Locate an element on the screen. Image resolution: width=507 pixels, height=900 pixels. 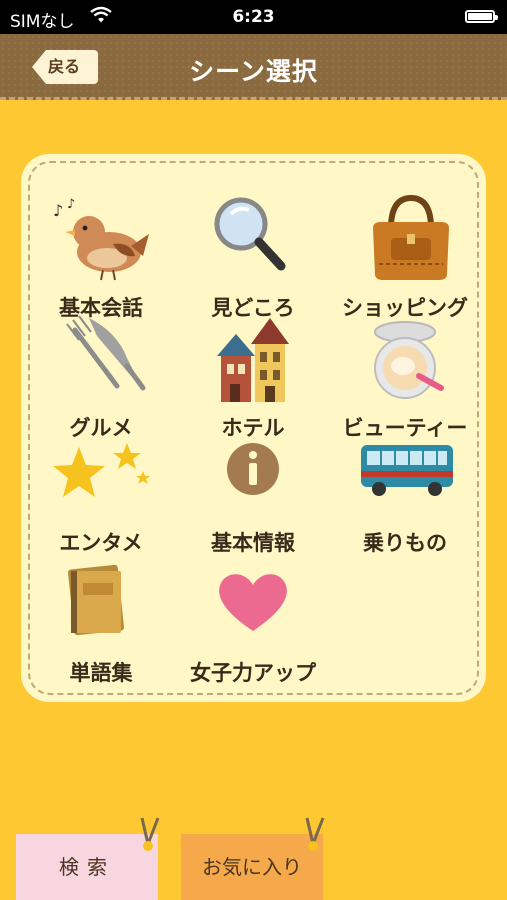
scene-shopping: ショッピング is located at coordinates (405, 257).